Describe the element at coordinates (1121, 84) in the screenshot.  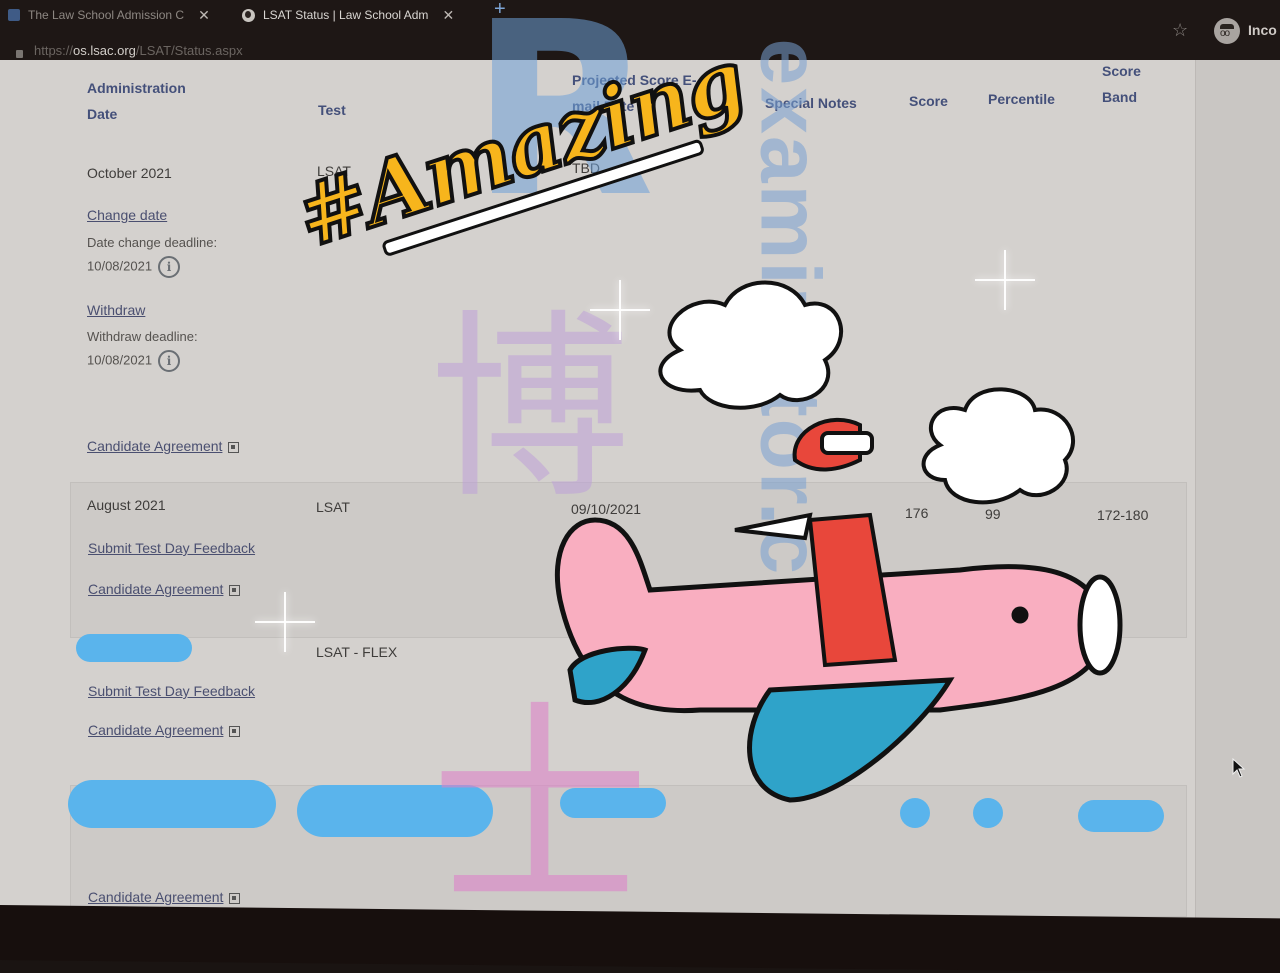
I see `header-score-band: Score Band` at that location.